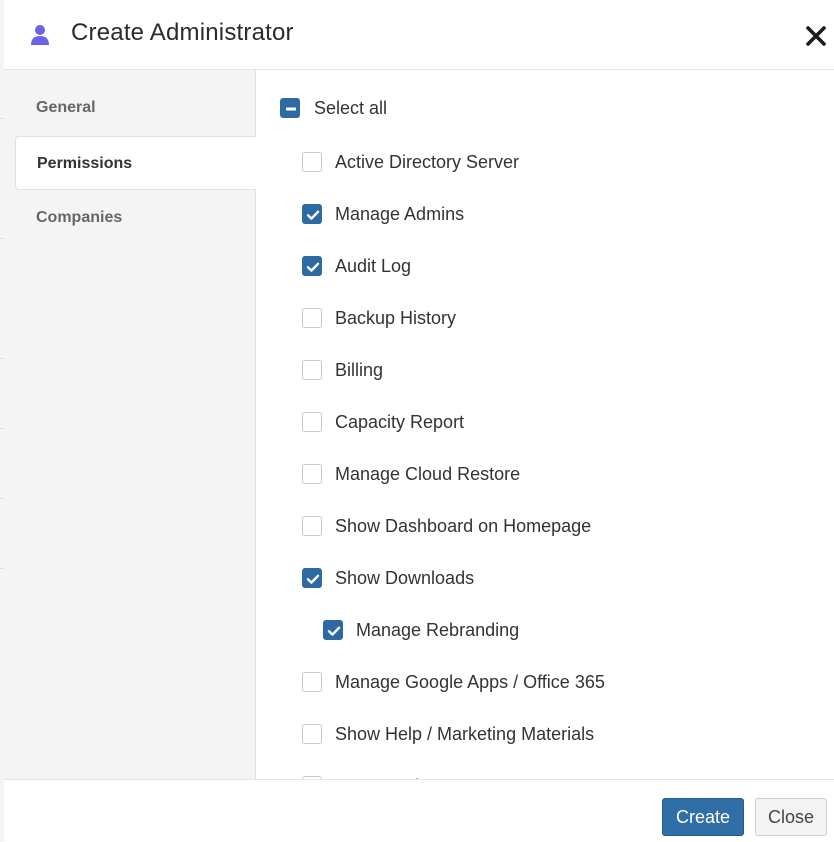 The image size is (834, 842). I want to click on select-all-row: Select all, so click(333, 108).